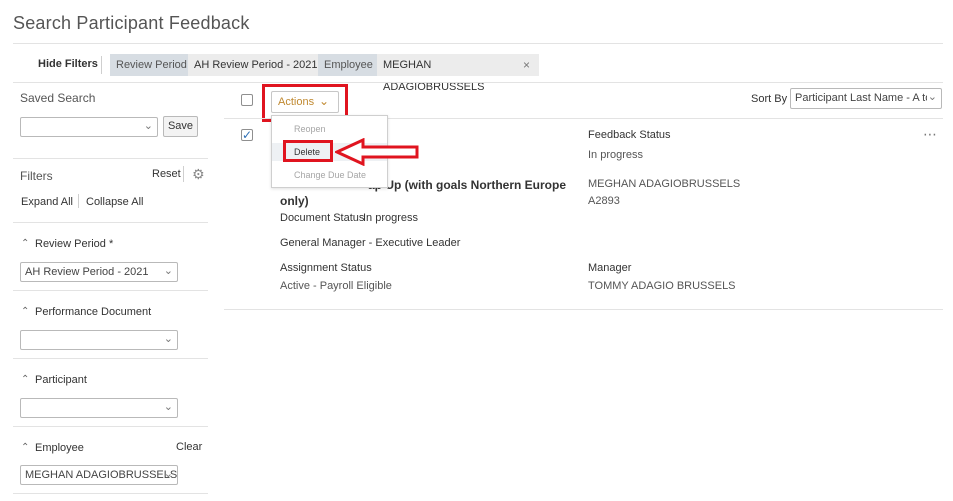 This screenshot has height=501, width=953. I want to click on clear-employee-link: Clear, so click(189, 447).